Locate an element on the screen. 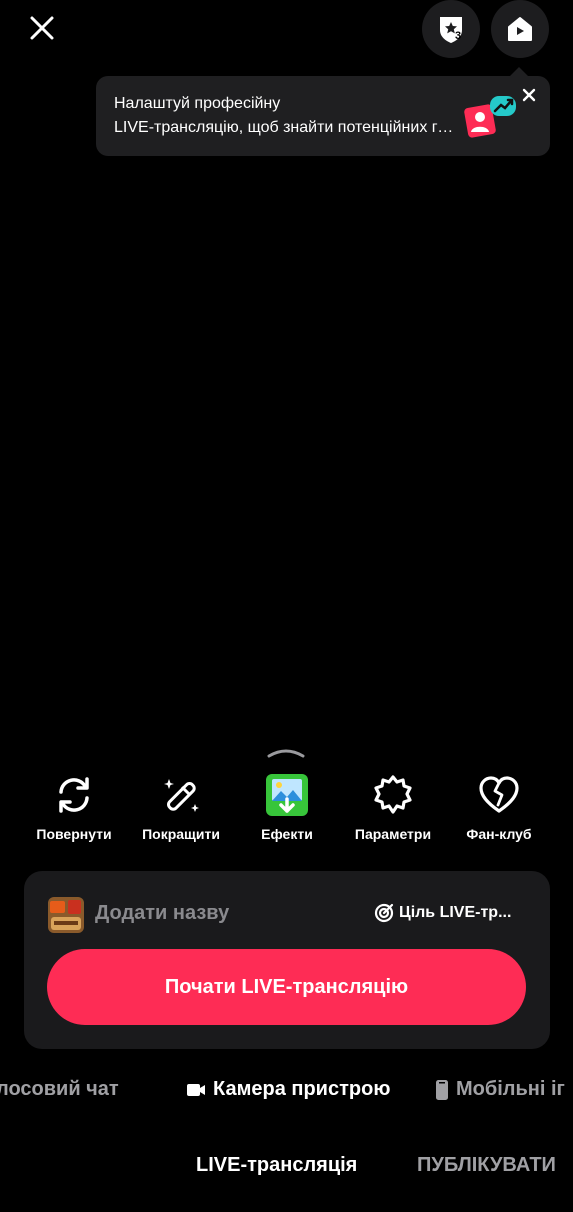  bottom-tabs: LIVE-трансляція ПУБЛІКУВАТИ is located at coordinates (286, 1169).